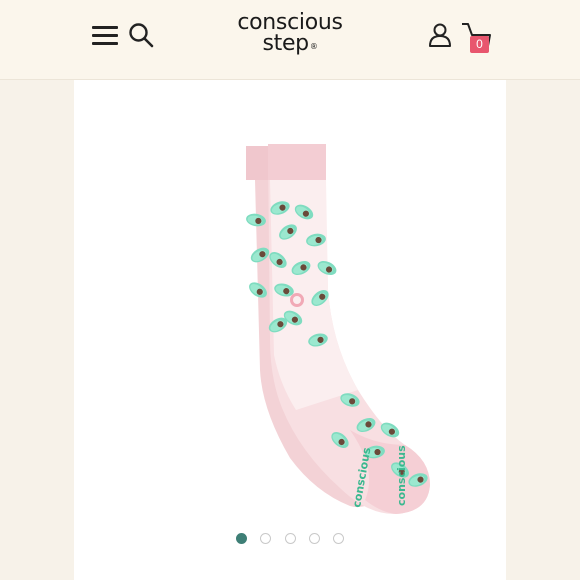 Image resolution: width=580 pixels, height=580 pixels. What do you see at coordinates (37, 290) in the screenshot?
I see `left-margin` at bounding box center [37, 290].